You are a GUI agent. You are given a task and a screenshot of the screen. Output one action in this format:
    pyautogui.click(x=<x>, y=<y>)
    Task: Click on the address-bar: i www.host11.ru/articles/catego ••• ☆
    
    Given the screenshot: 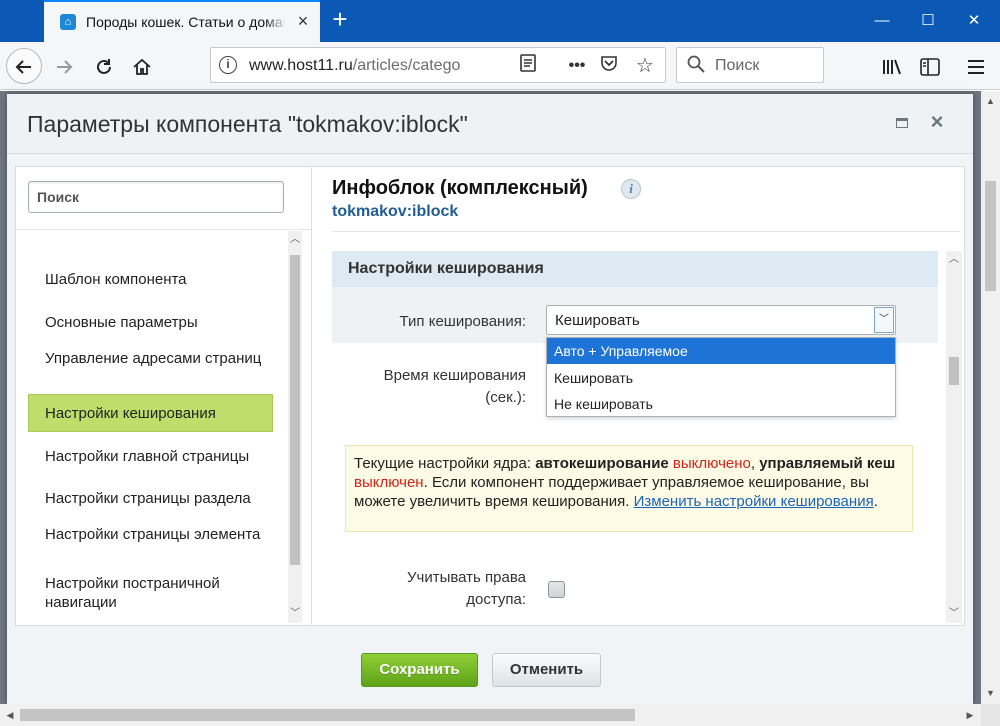 What is the action you would take?
    pyautogui.click(x=438, y=65)
    